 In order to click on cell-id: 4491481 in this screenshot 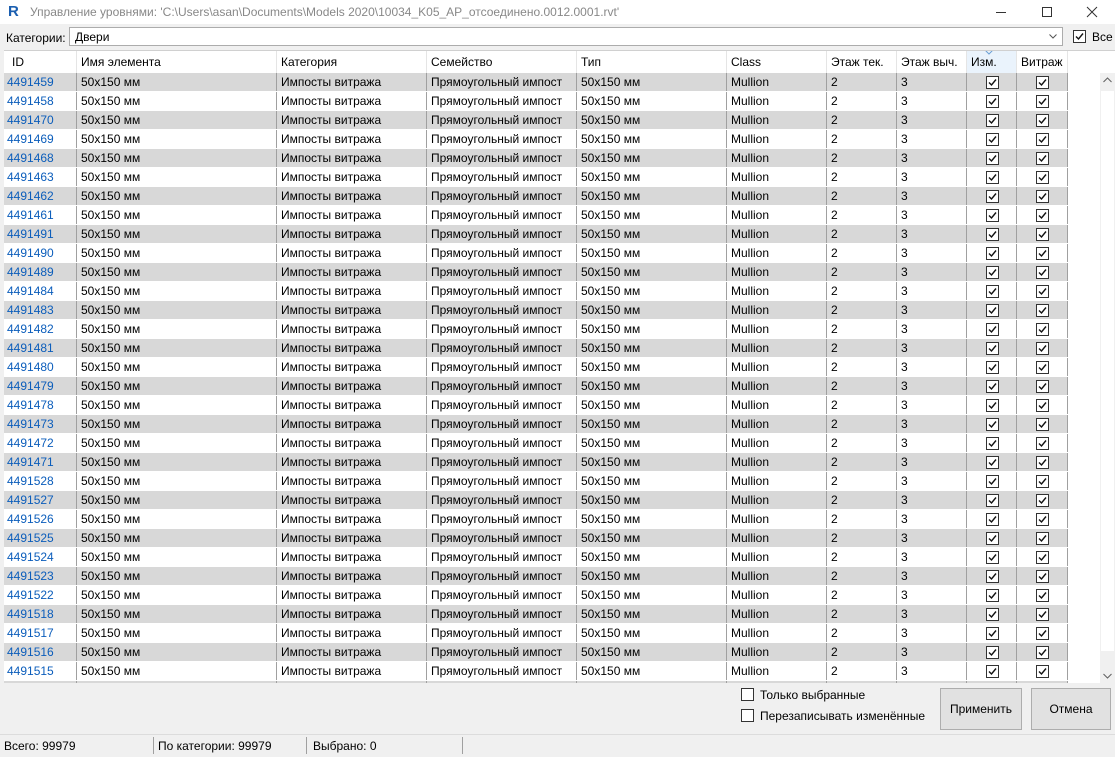, I will do `click(40, 348)`.